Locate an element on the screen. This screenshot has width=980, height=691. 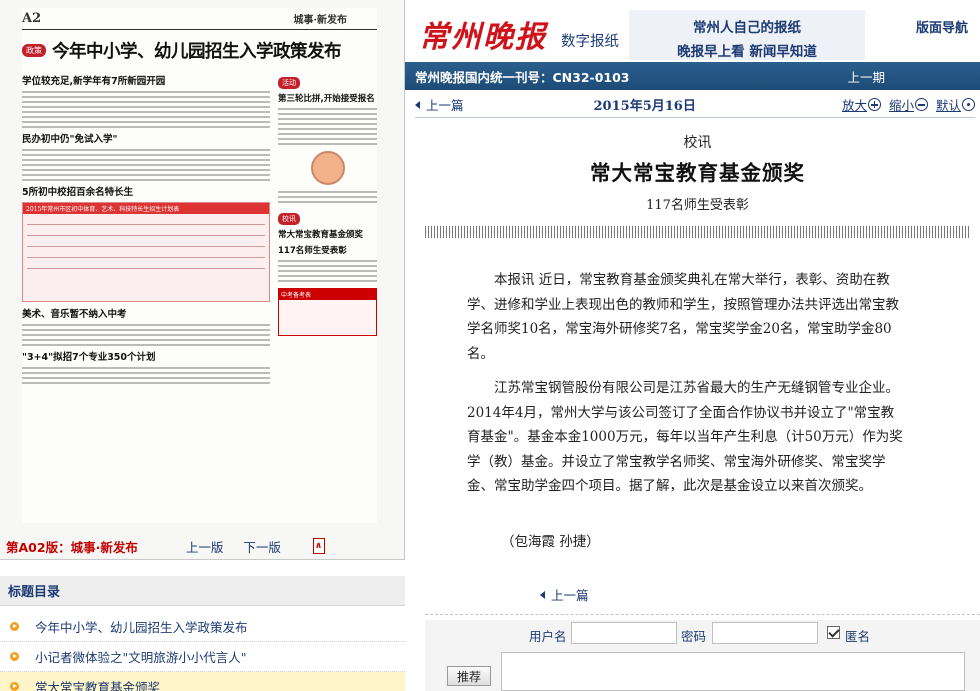
site-header: 常州晚报 数字报纸 常州人自己的报纸 晚报早上看 新闻早知道 版面导航 is located at coordinates (692, 31).